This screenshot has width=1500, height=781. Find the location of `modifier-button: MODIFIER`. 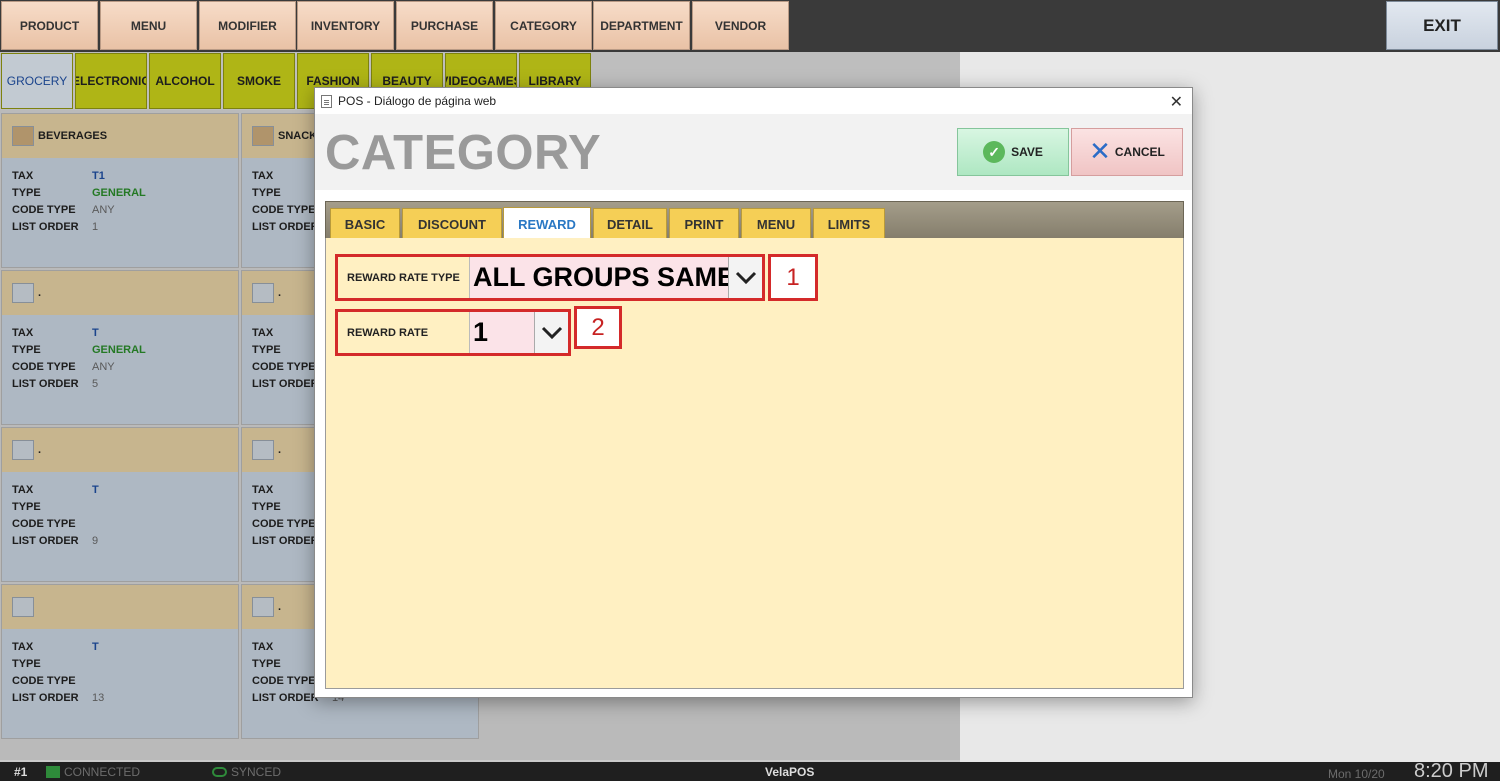

modifier-button: MODIFIER is located at coordinates (247, 25).